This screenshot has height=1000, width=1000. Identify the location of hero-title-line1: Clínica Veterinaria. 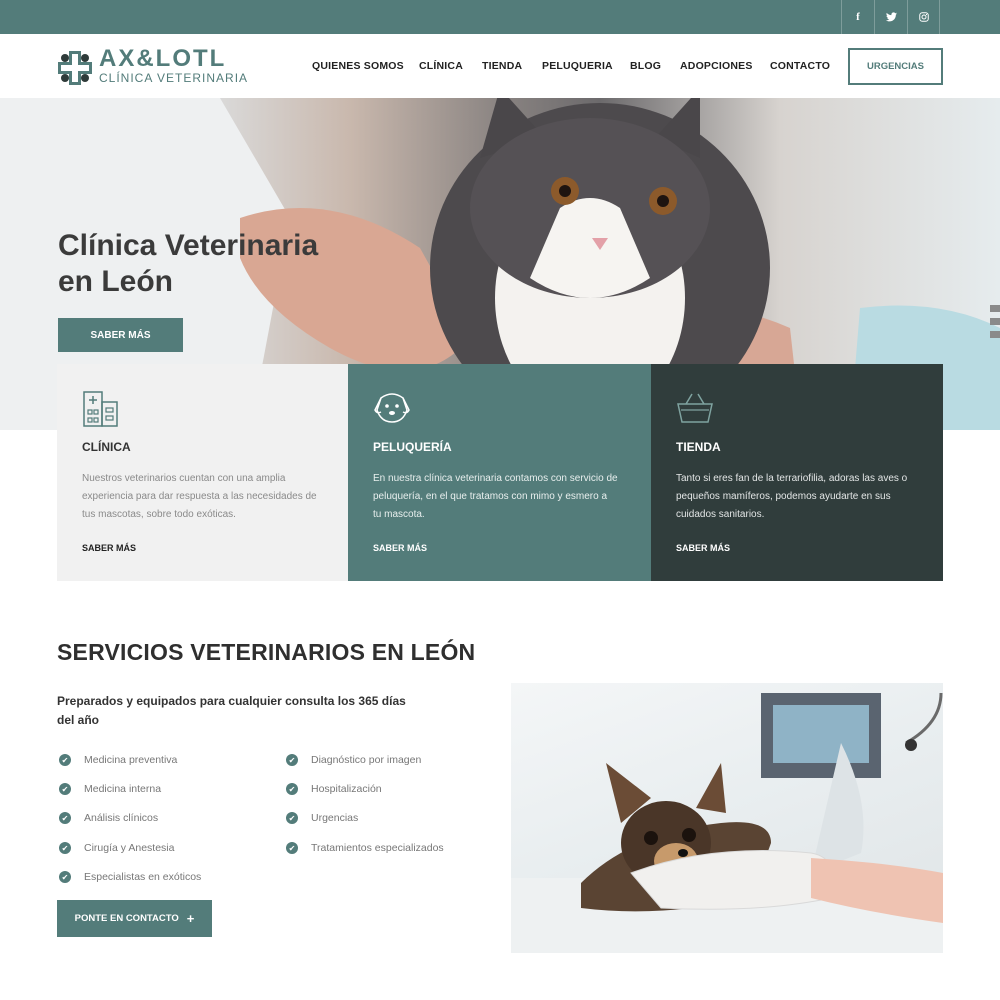
(188, 245).